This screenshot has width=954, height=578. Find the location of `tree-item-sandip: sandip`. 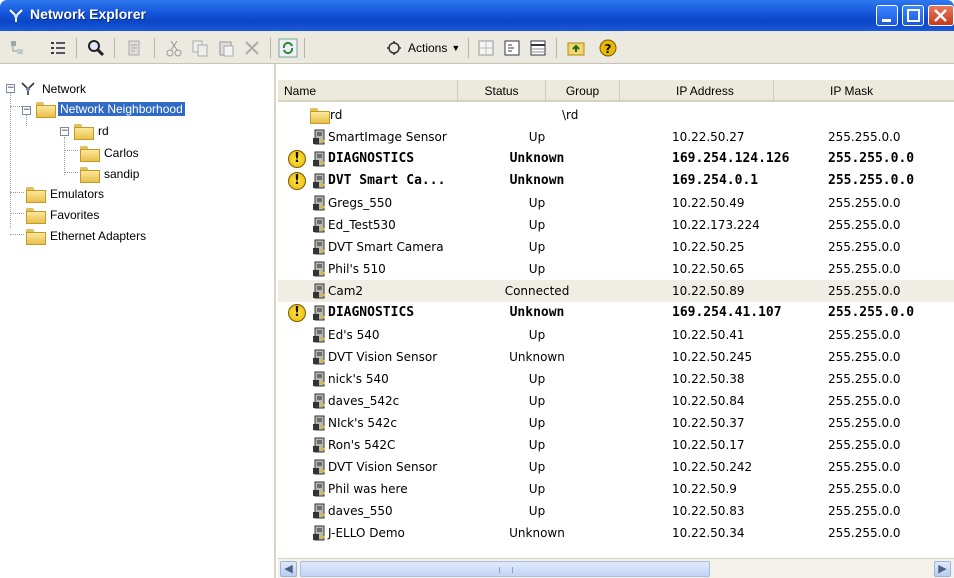

tree-item-sandip: sandip is located at coordinates (110, 174).